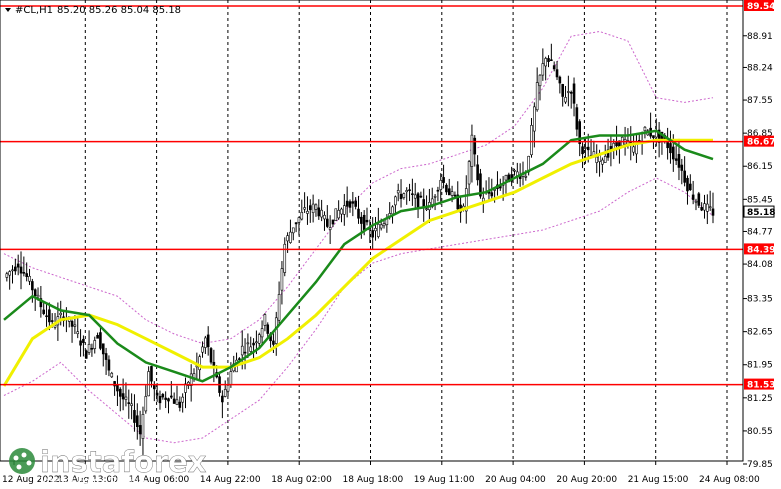  Describe the element at coordinates (760, 265) in the screenshot. I see `y-tick-label: 84.08` at that location.